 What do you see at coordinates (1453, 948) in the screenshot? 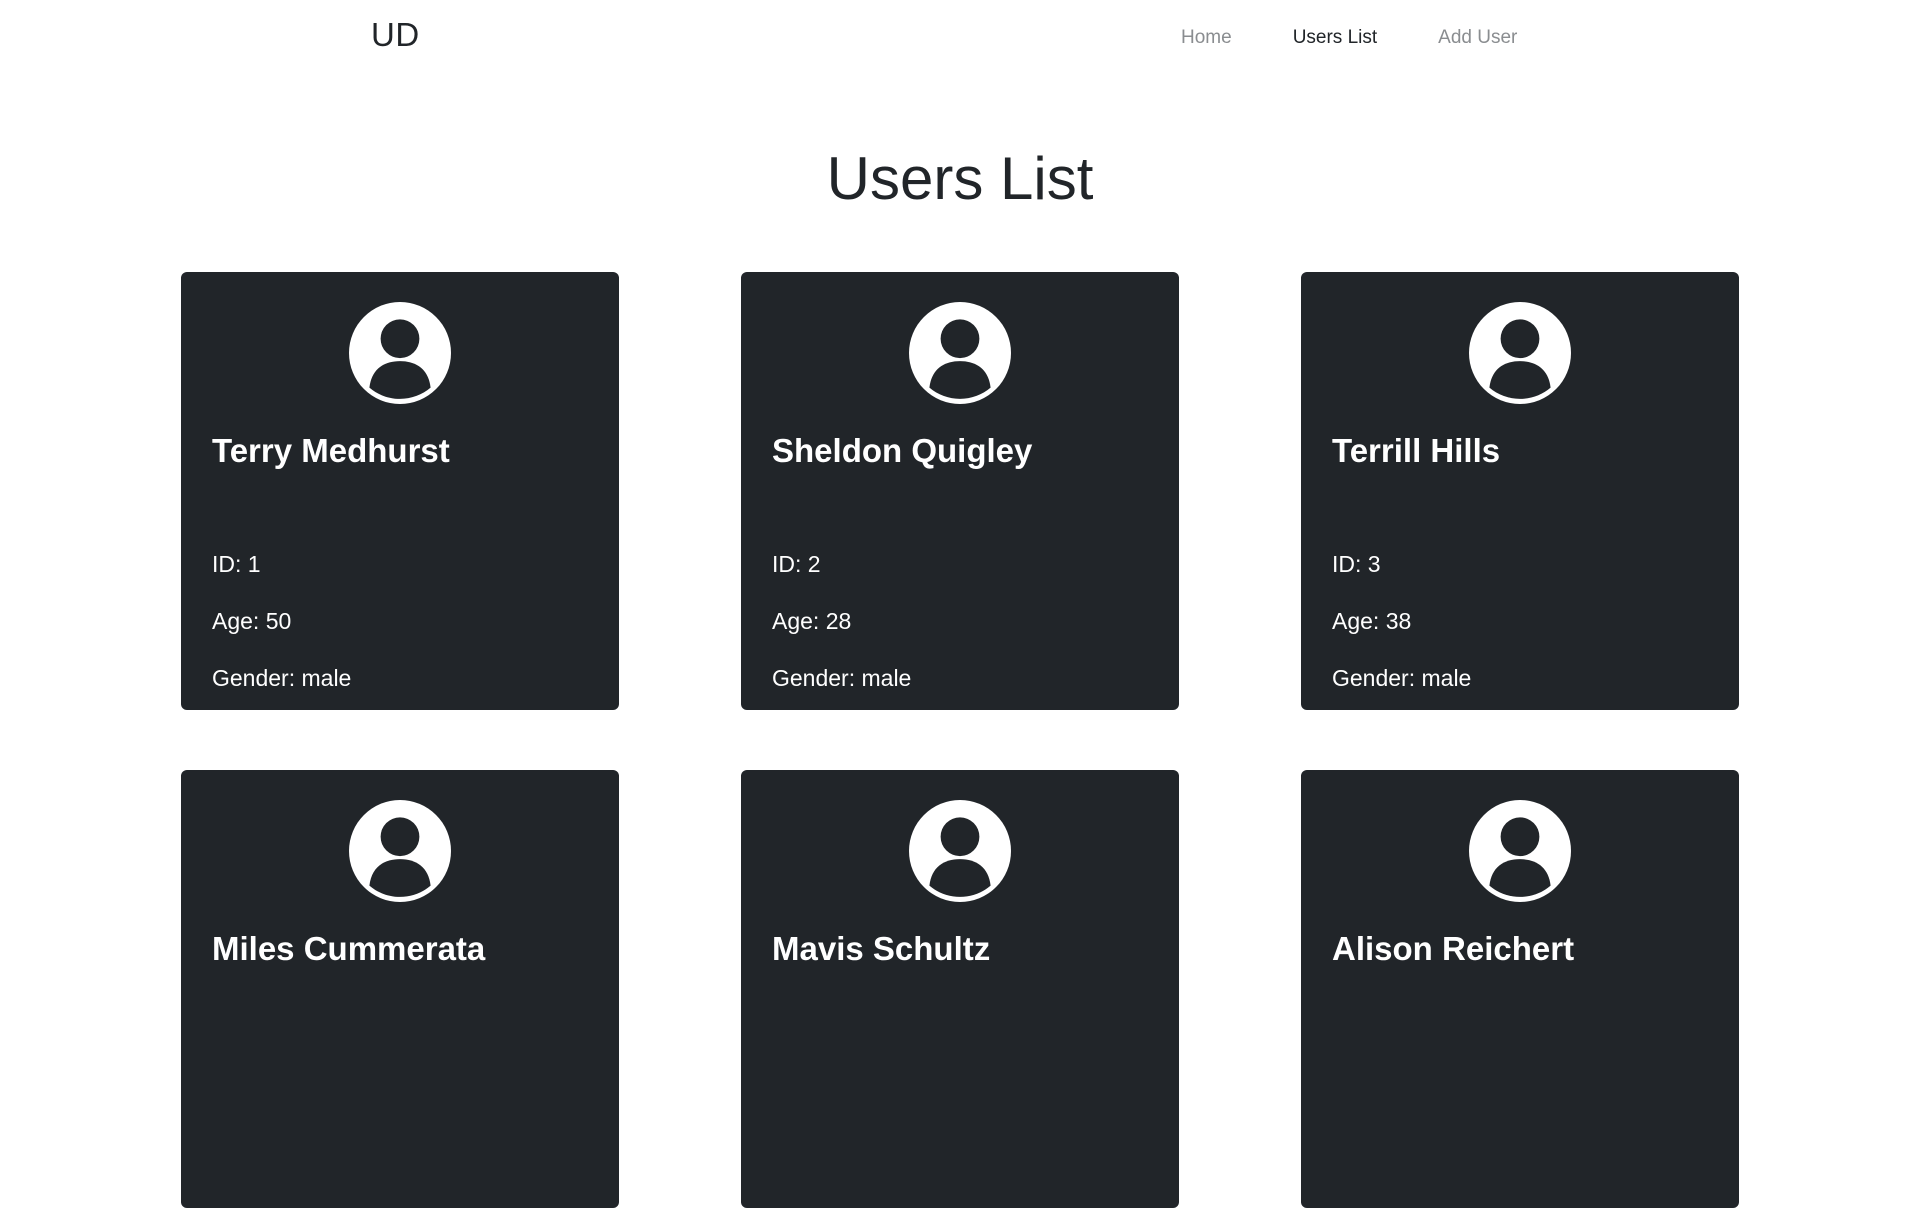
I see `user-name: Alison Reichert` at bounding box center [1453, 948].